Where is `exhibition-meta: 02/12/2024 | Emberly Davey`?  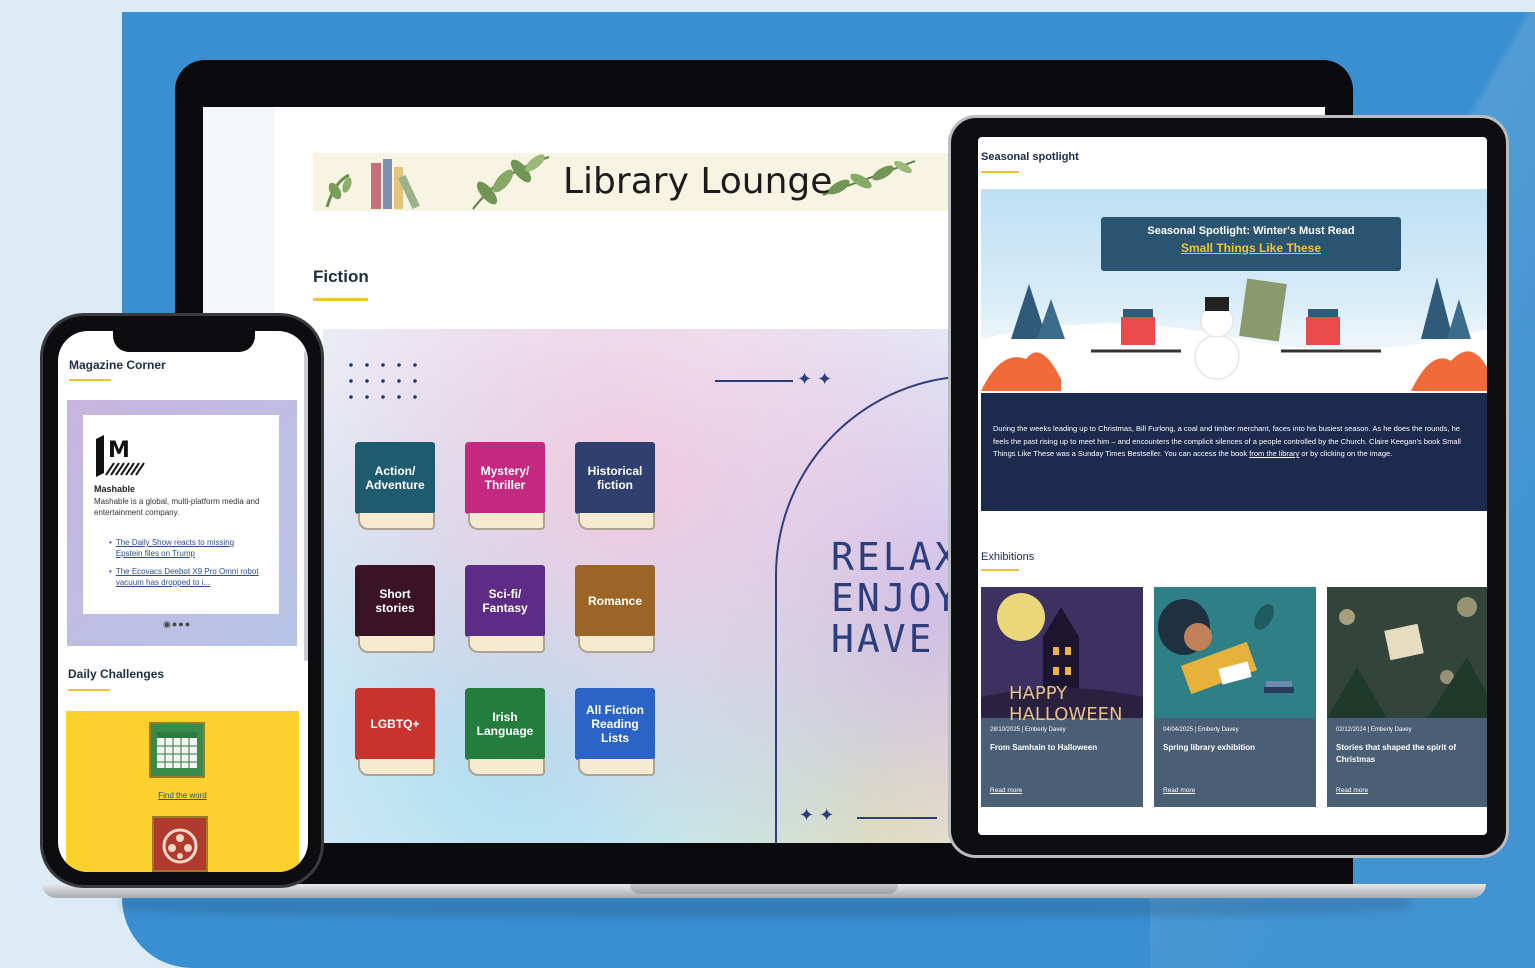 exhibition-meta: 02/12/2024 | Emberly Davey is located at coordinates (1374, 730).